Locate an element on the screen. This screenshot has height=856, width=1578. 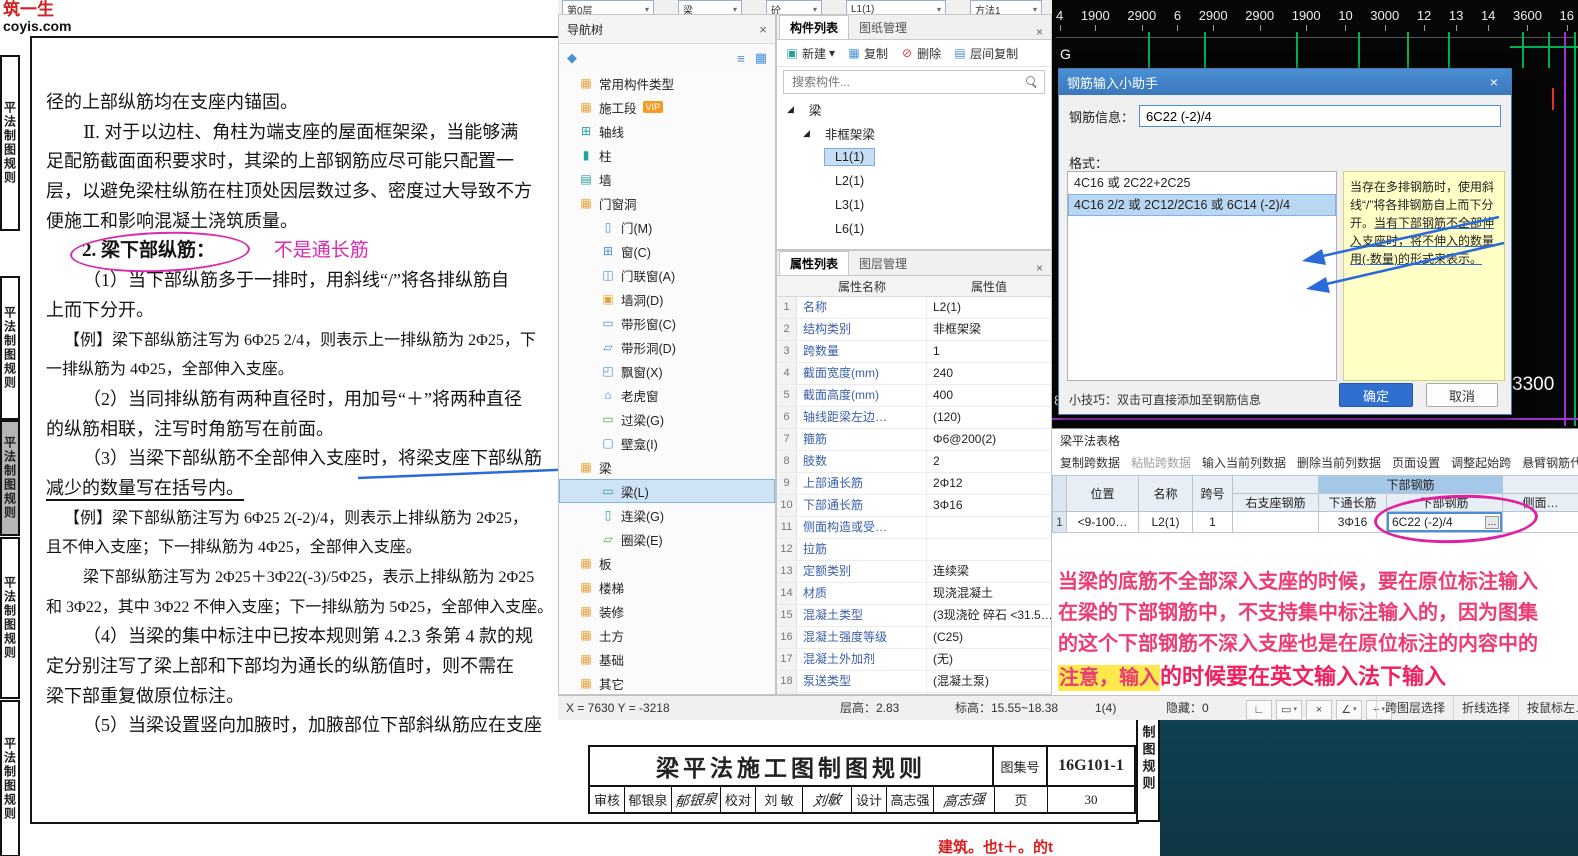
topbar-dropdown: 第0层 ▾ is located at coordinates (608, 7).